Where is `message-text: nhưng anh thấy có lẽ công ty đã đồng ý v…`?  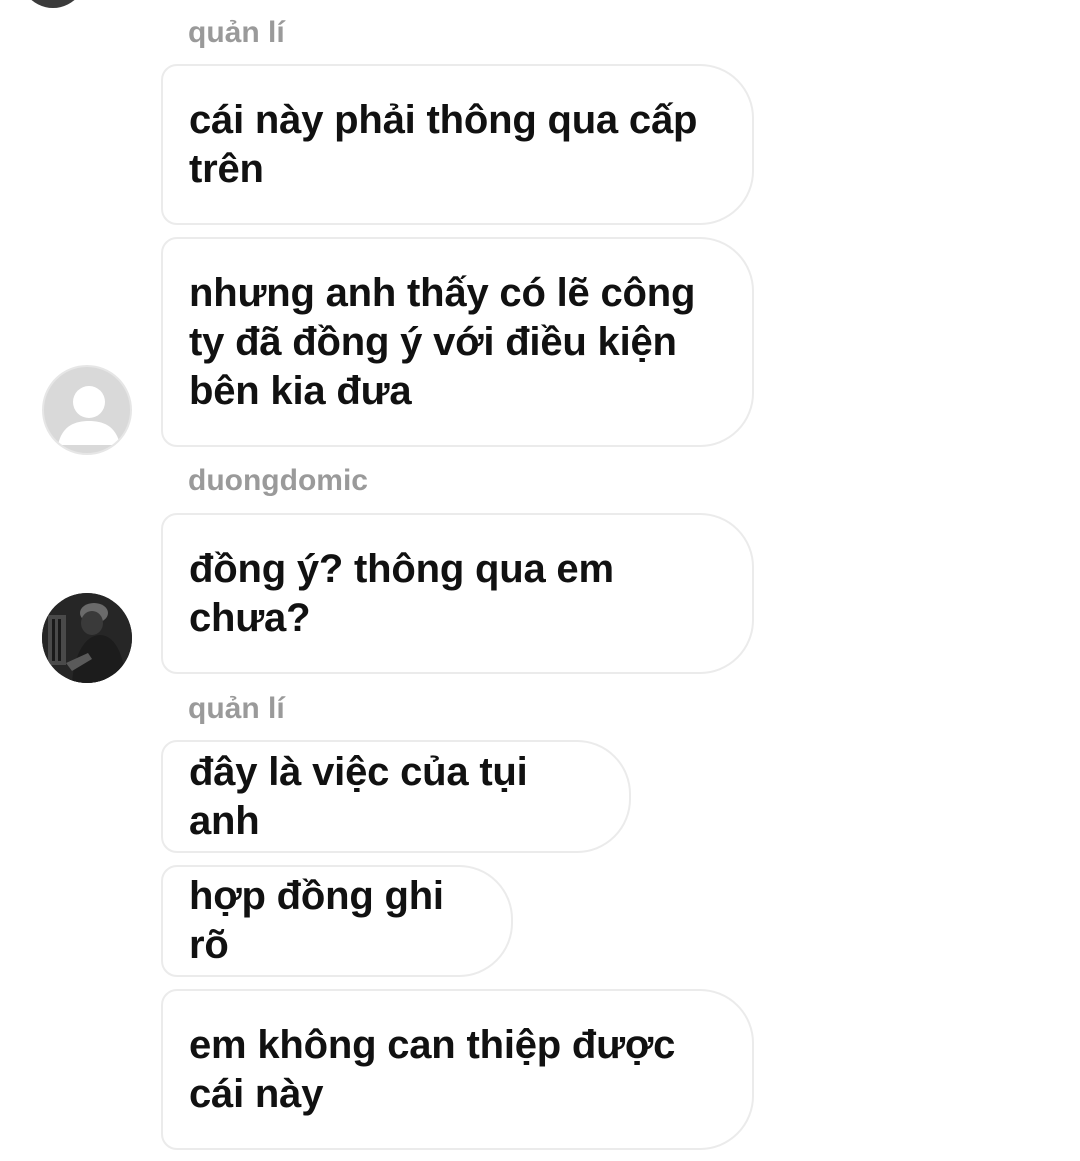
message-text: nhưng anh thấy có lẽ công ty đã đồng ý v… is located at coordinates (442, 341).